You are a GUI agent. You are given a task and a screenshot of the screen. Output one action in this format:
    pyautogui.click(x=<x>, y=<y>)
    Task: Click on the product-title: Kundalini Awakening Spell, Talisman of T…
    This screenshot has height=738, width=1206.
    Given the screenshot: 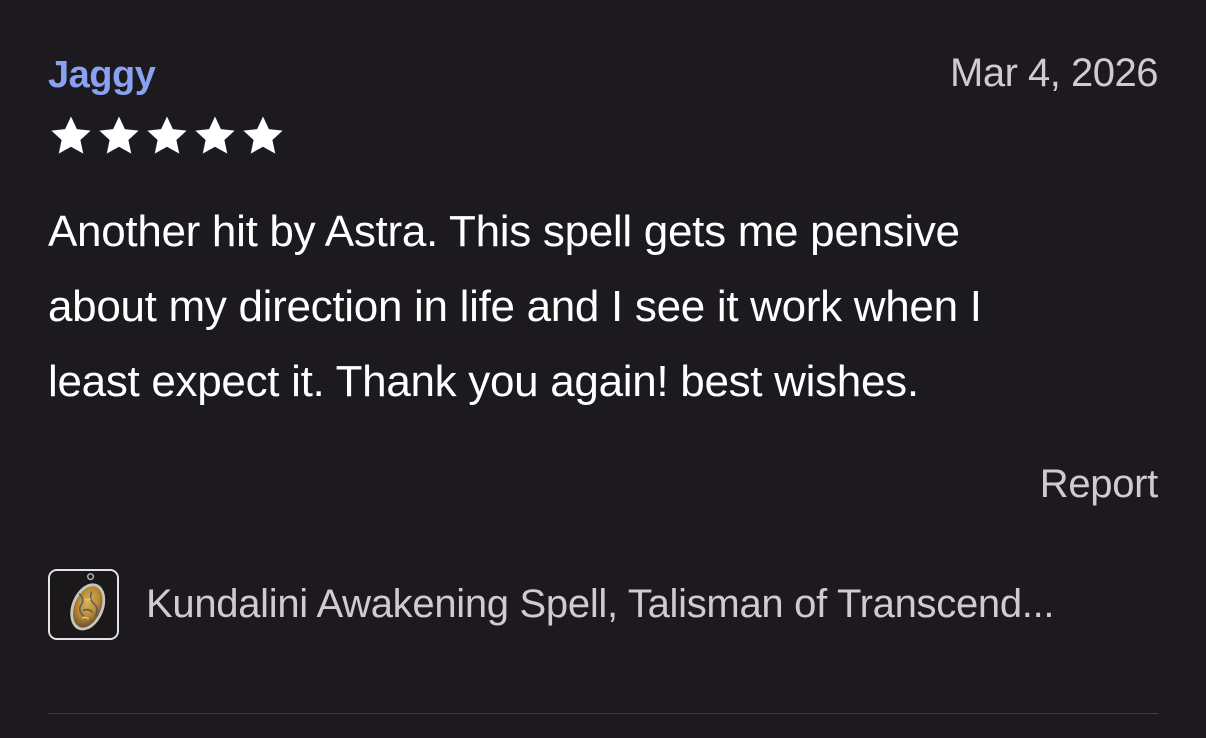 What is the action you would take?
    pyautogui.click(x=600, y=604)
    